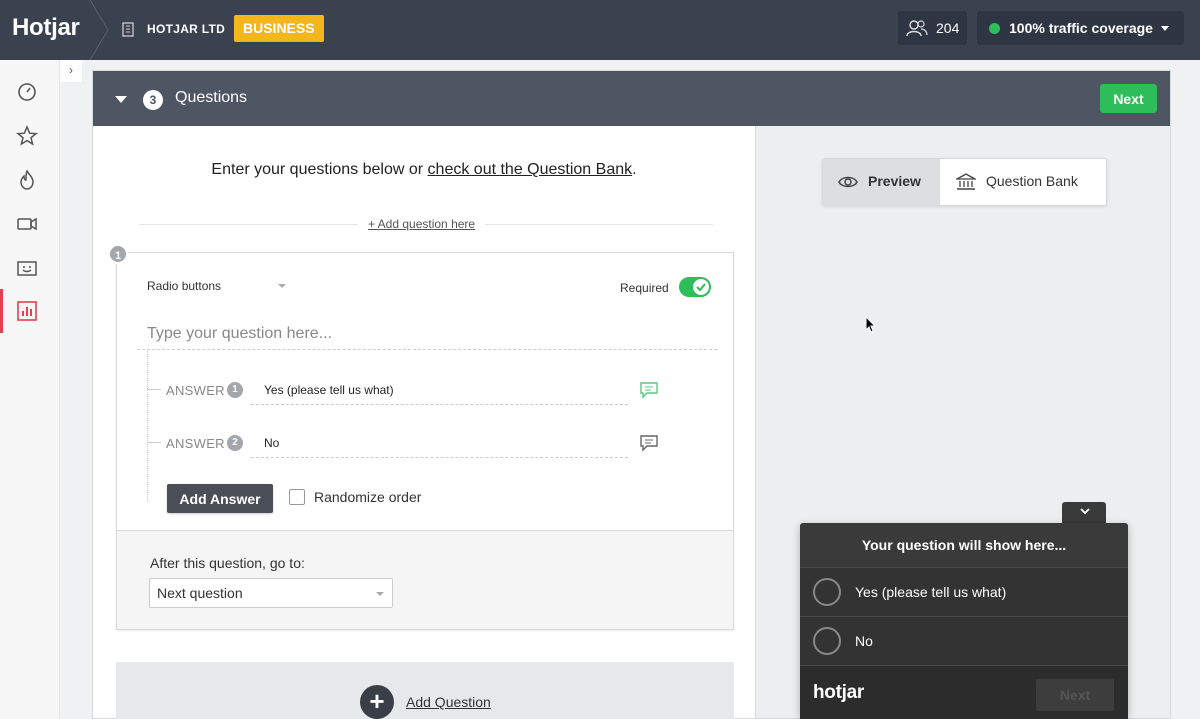 The image size is (1200, 719). I want to click on bank-icon, so click(966, 182).